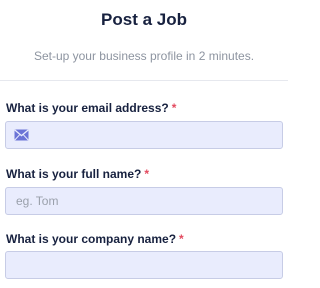 This screenshot has height=288, width=320. I want to click on email-field, so click(144, 135).